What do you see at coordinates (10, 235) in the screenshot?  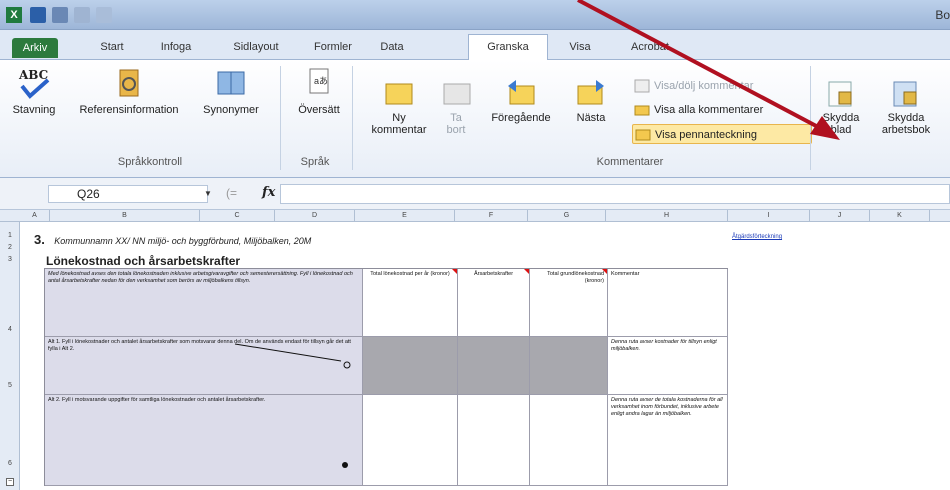 I see `row-header: 1` at bounding box center [10, 235].